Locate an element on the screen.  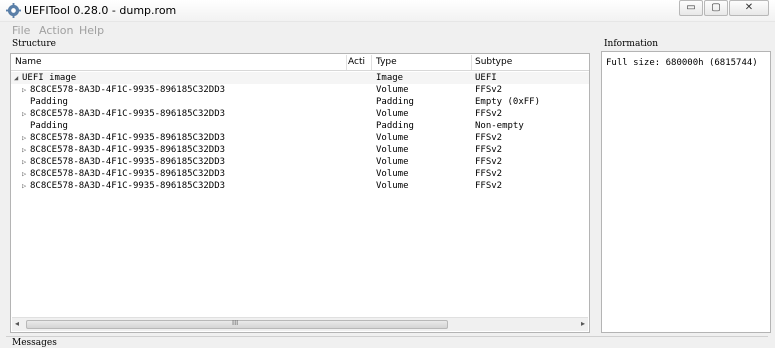
gear-icon is located at coordinates (13, 10).